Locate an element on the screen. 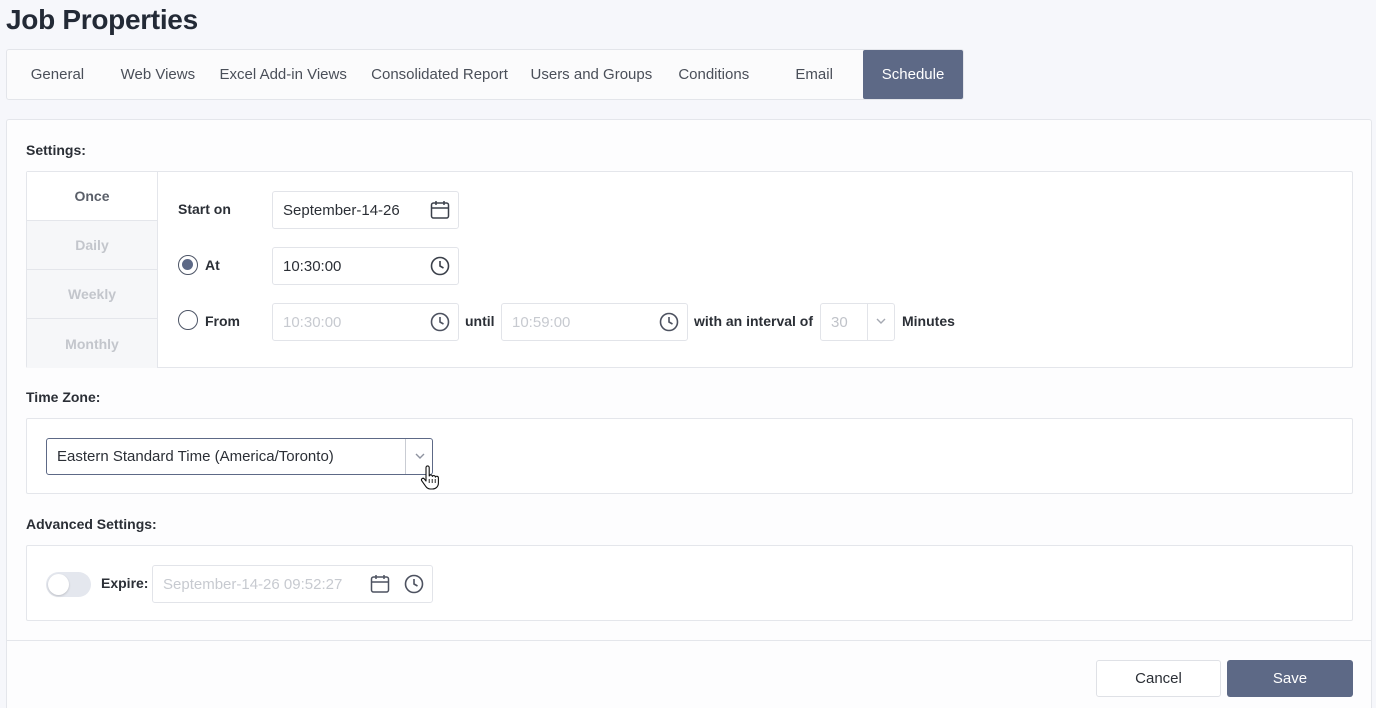  interval-select: 30 is located at coordinates (857, 322).